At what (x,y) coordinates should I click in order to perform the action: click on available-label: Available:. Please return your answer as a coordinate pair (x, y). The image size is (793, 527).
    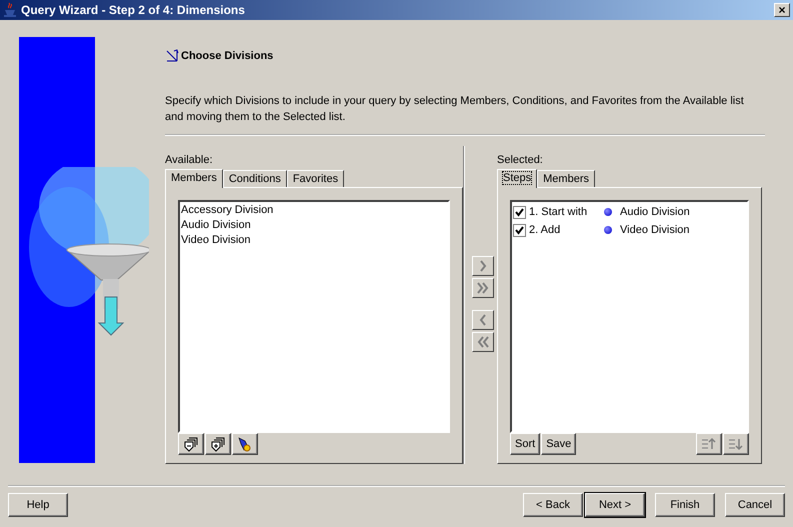
    Looking at the image, I should click on (189, 160).